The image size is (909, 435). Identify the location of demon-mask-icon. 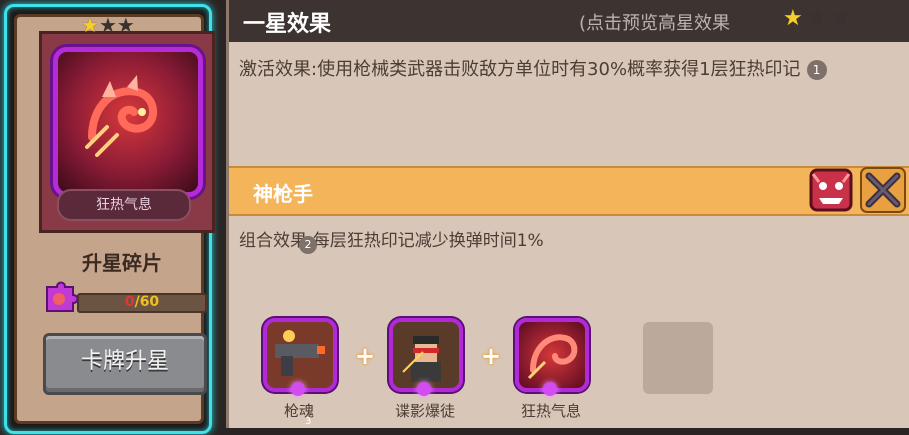
(831, 190).